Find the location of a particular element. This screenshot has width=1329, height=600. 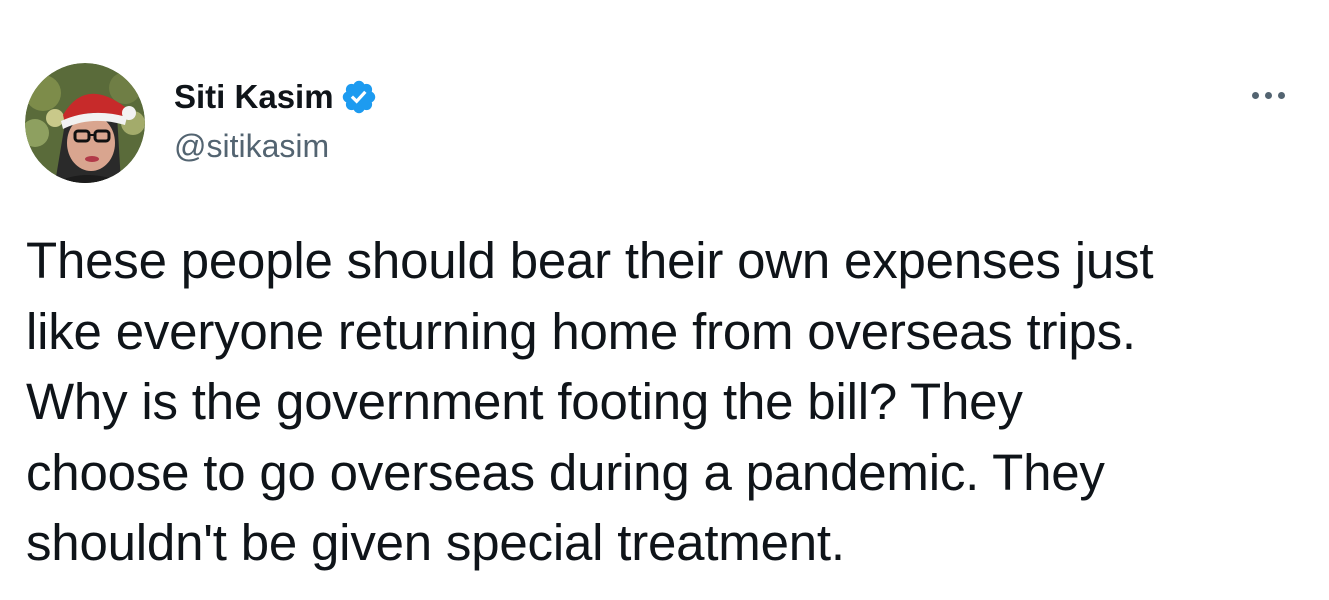

author-display-name: Siti Kasim is located at coordinates (254, 97).